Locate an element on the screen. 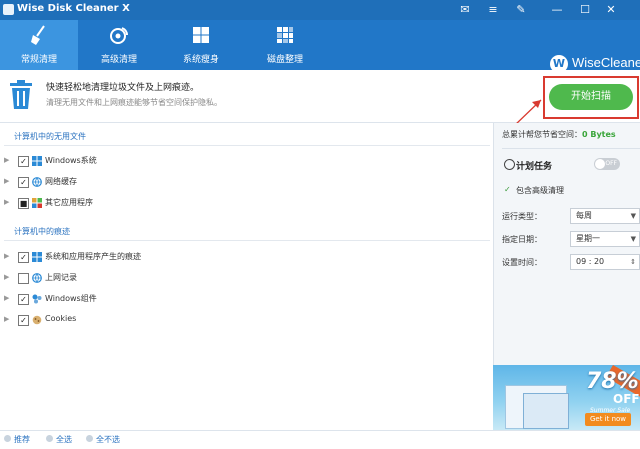  minimize-icon: — is located at coordinates (557, 10).